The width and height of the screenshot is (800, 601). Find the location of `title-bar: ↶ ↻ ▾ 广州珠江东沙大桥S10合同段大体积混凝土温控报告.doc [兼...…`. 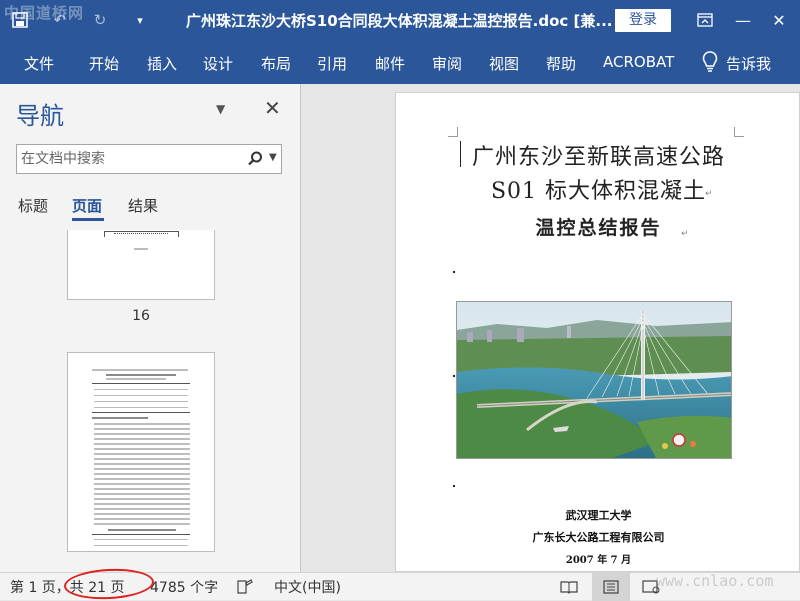

title-bar: ↶ ↻ ▾ 广州珠江东沙大桥S10合同段大体积混凝土温控报告.doc [兼...… is located at coordinates (400, 20).